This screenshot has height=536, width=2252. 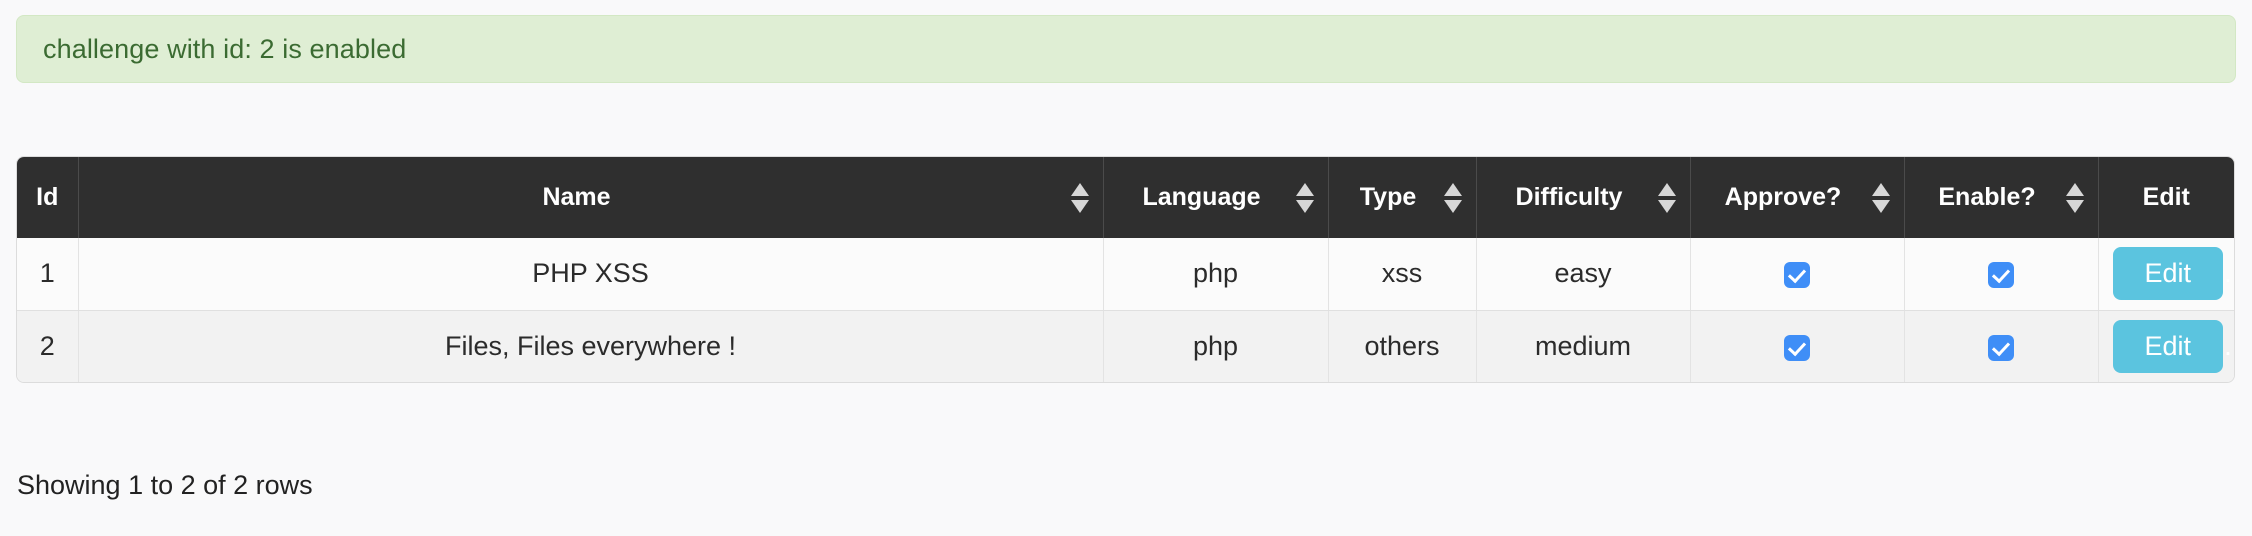 I want to click on column-header-language: Language, so click(x=1216, y=197).